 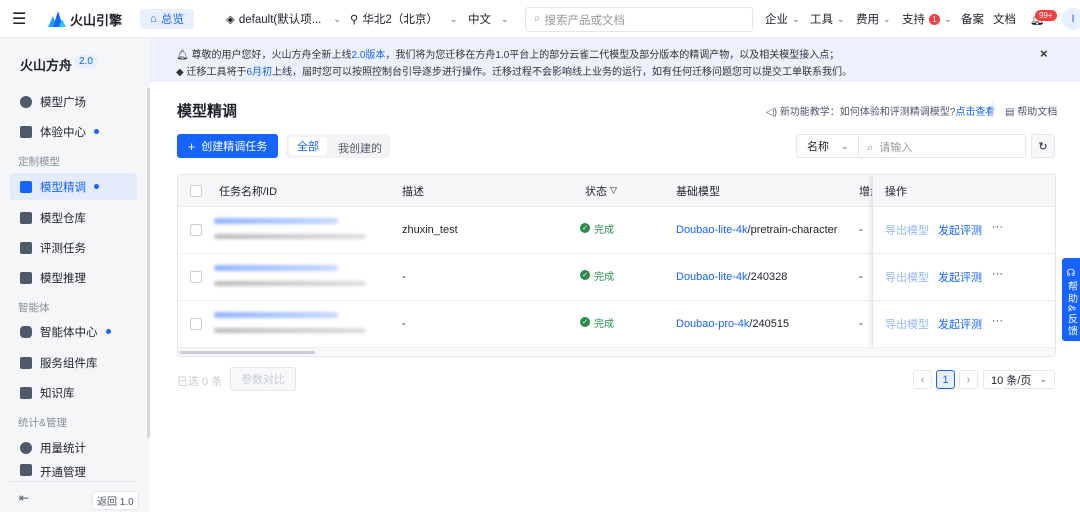 I want to click on language-select: 中文 ⌄, so click(x=488, y=19).